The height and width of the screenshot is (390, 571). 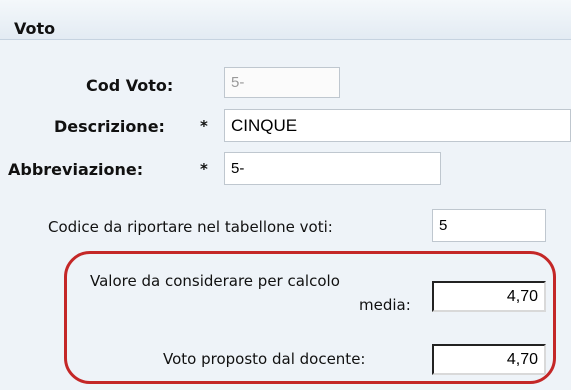 What do you see at coordinates (76, 169) in the screenshot?
I see `abbreviazione-label: Abbreviazione:` at bounding box center [76, 169].